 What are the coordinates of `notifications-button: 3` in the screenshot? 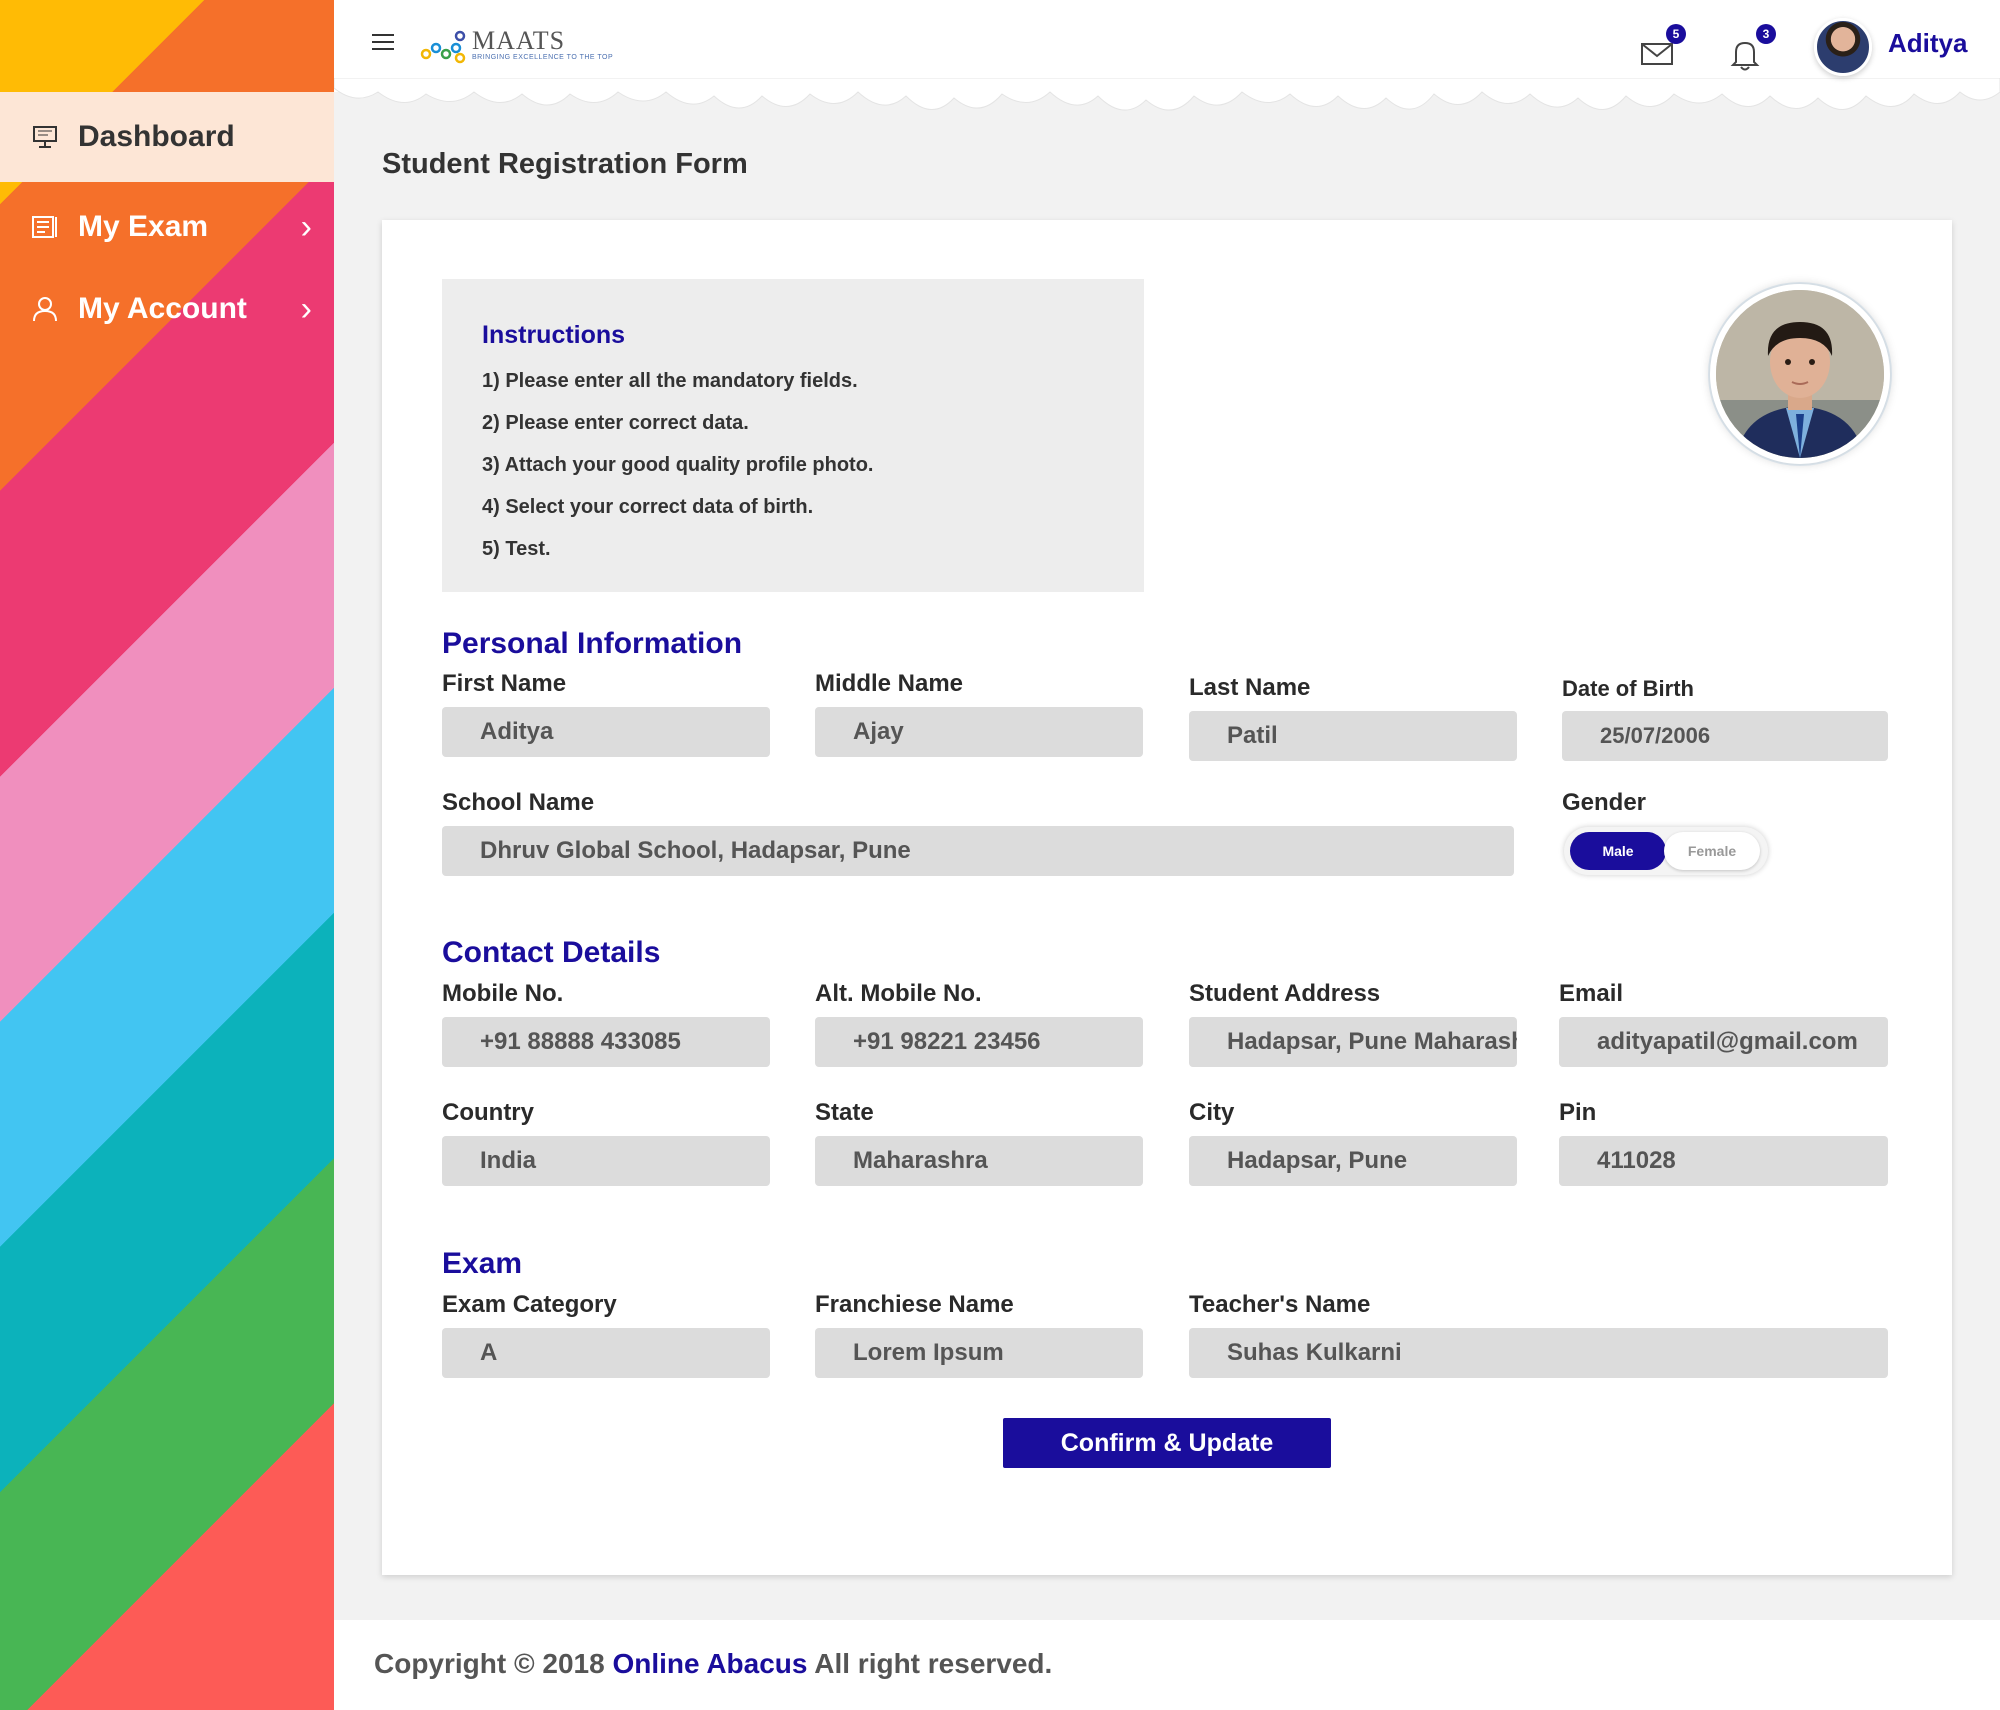 It's located at (1753, 47).